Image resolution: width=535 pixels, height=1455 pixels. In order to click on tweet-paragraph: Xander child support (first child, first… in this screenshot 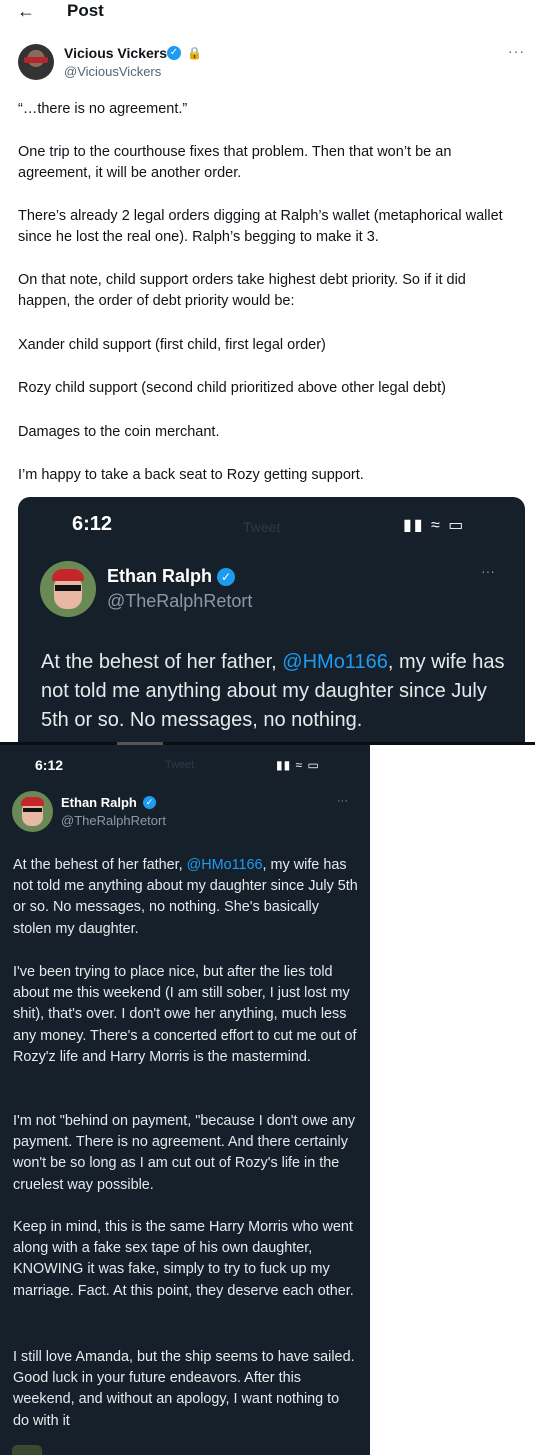, I will do `click(172, 345)`.